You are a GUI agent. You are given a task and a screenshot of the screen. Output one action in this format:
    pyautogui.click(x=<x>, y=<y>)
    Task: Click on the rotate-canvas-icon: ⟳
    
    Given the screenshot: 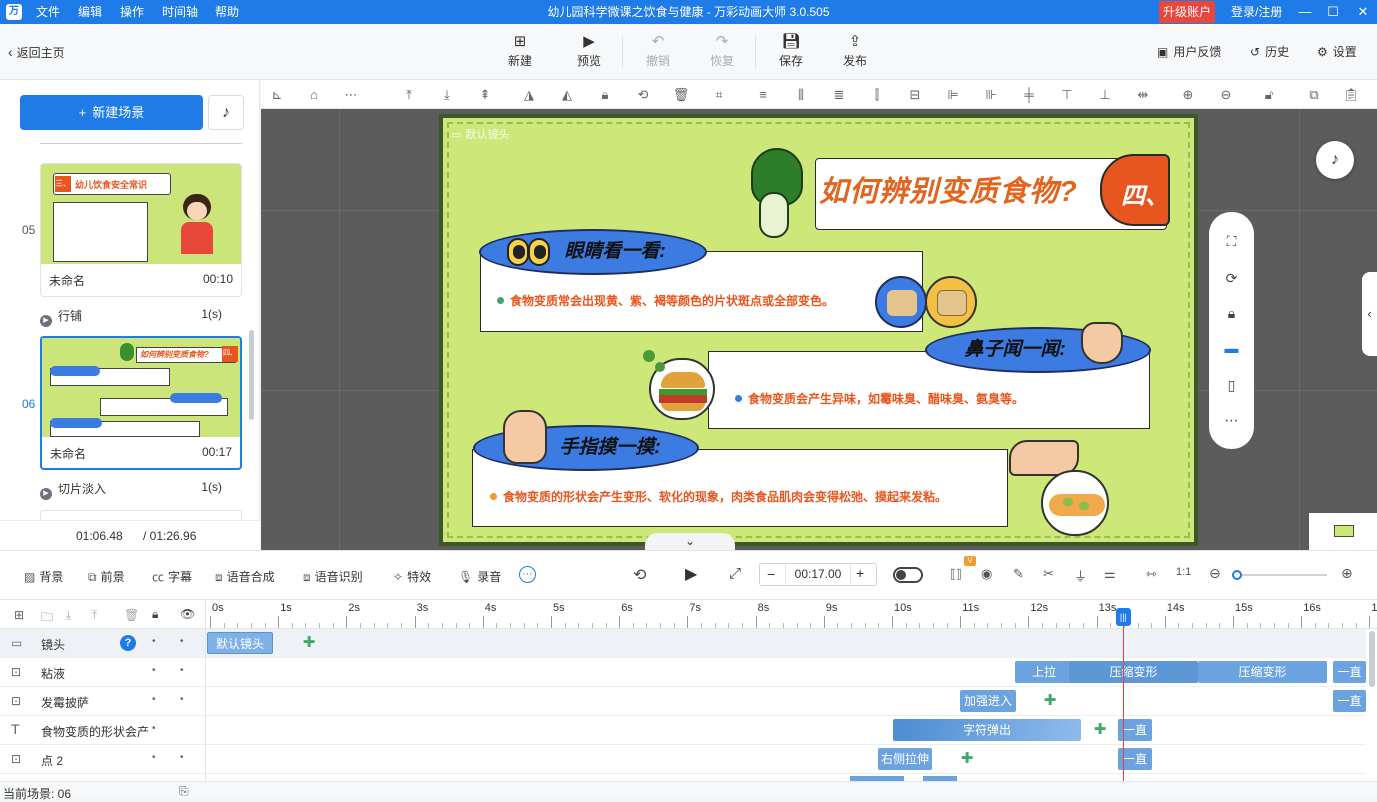 What is the action you would take?
    pyautogui.click(x=1231, y=278)
    